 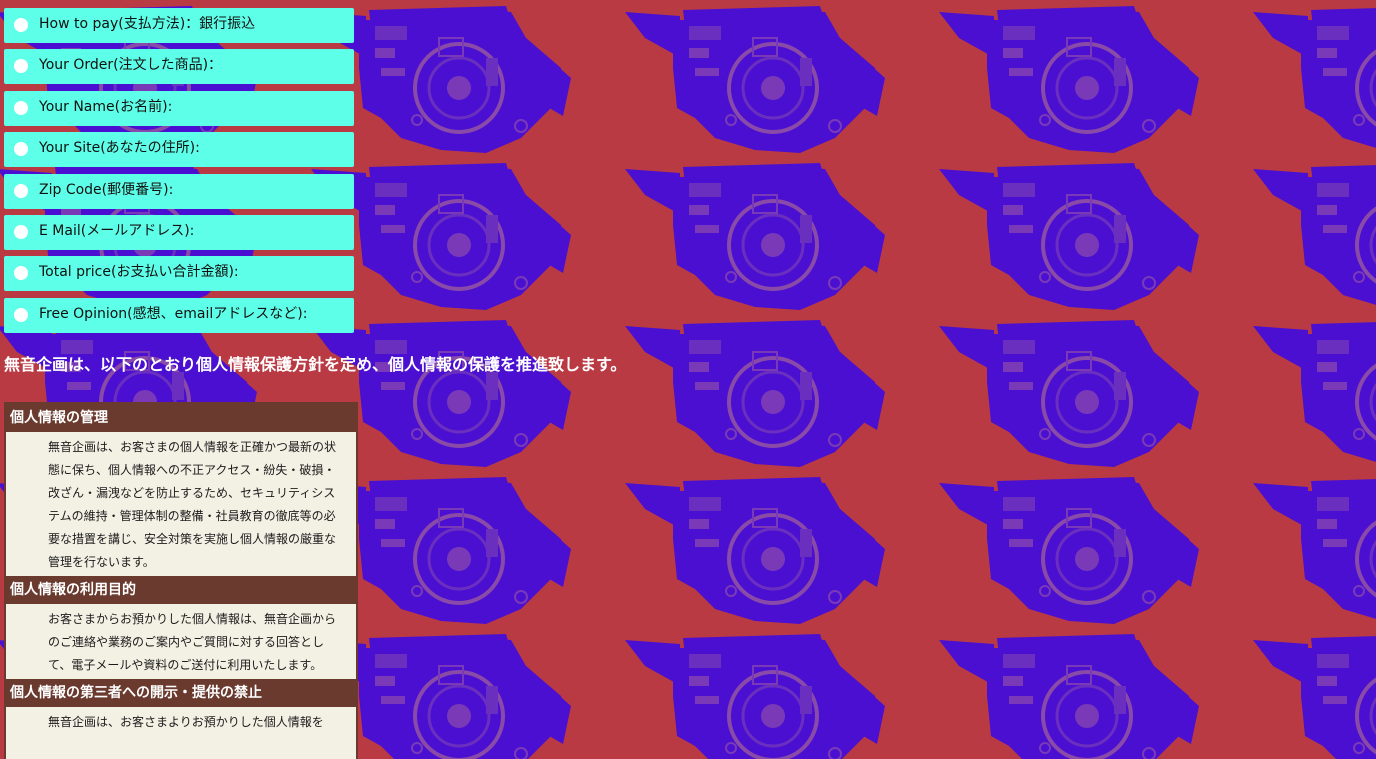 I want to click on form-label: Total price(お支払い合計金額):, so click(x=139, y=272).